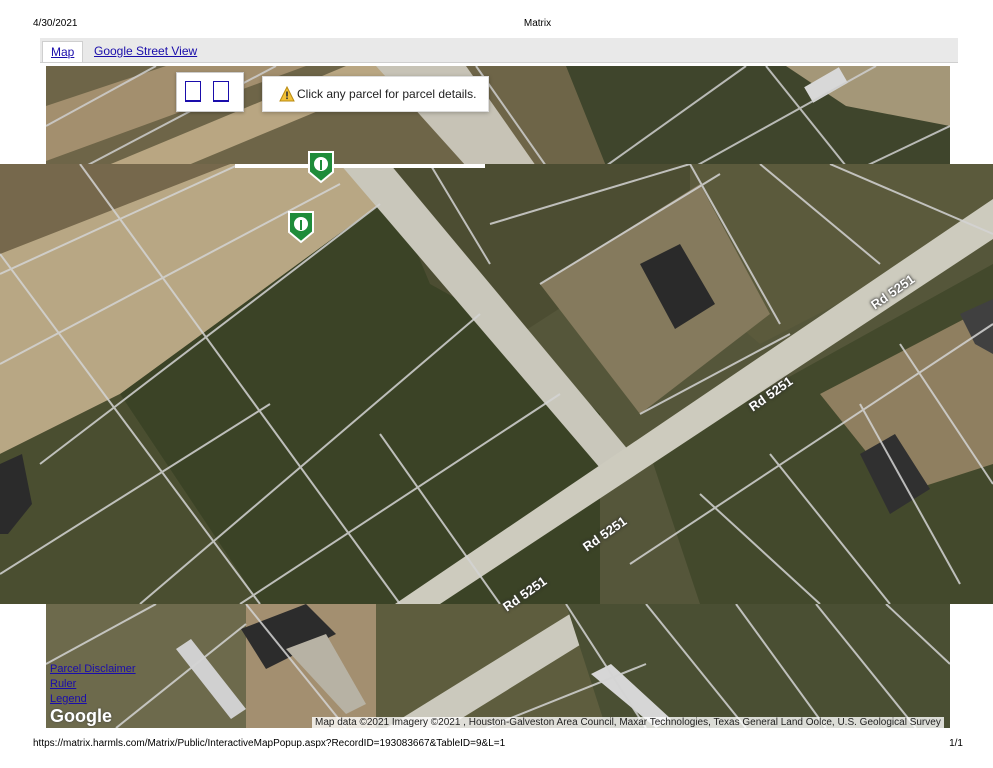 The image size is (993, 768). I want to click on ruler-link: Ruler, so click(93, 684).